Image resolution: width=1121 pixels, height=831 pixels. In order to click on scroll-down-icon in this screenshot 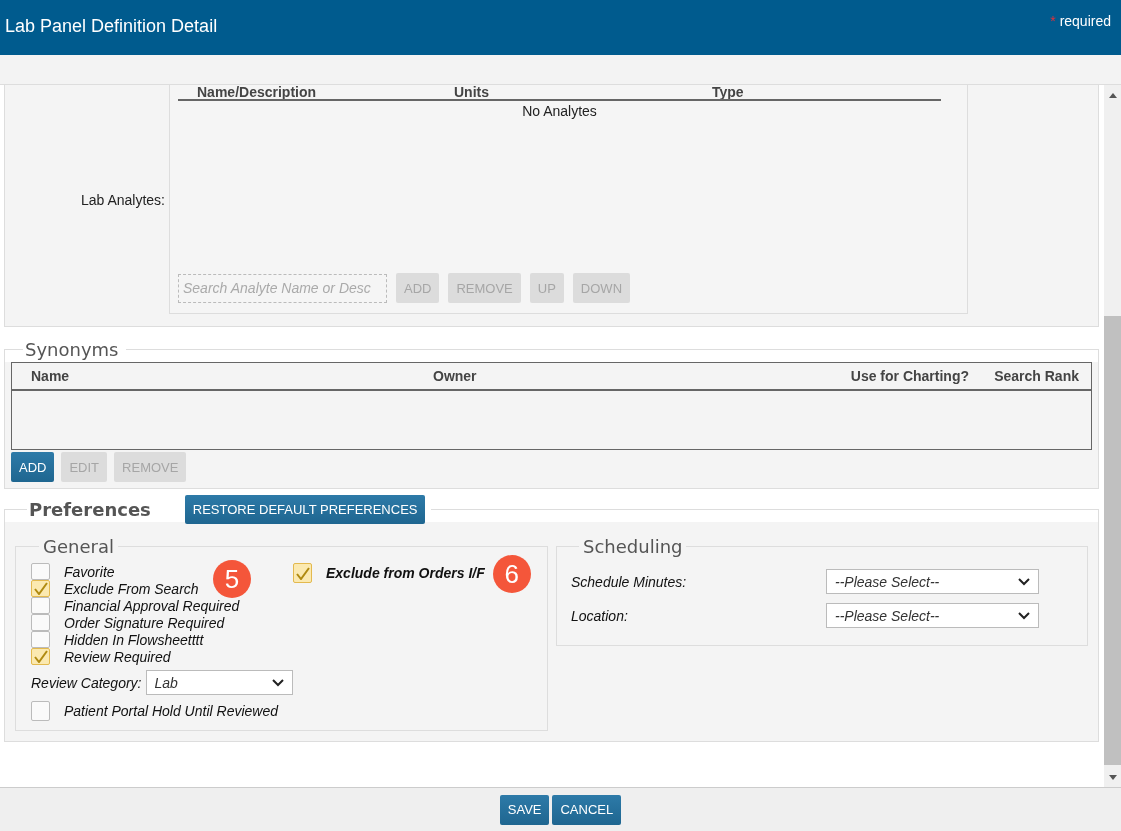, I will do `click(1112, 777)`.